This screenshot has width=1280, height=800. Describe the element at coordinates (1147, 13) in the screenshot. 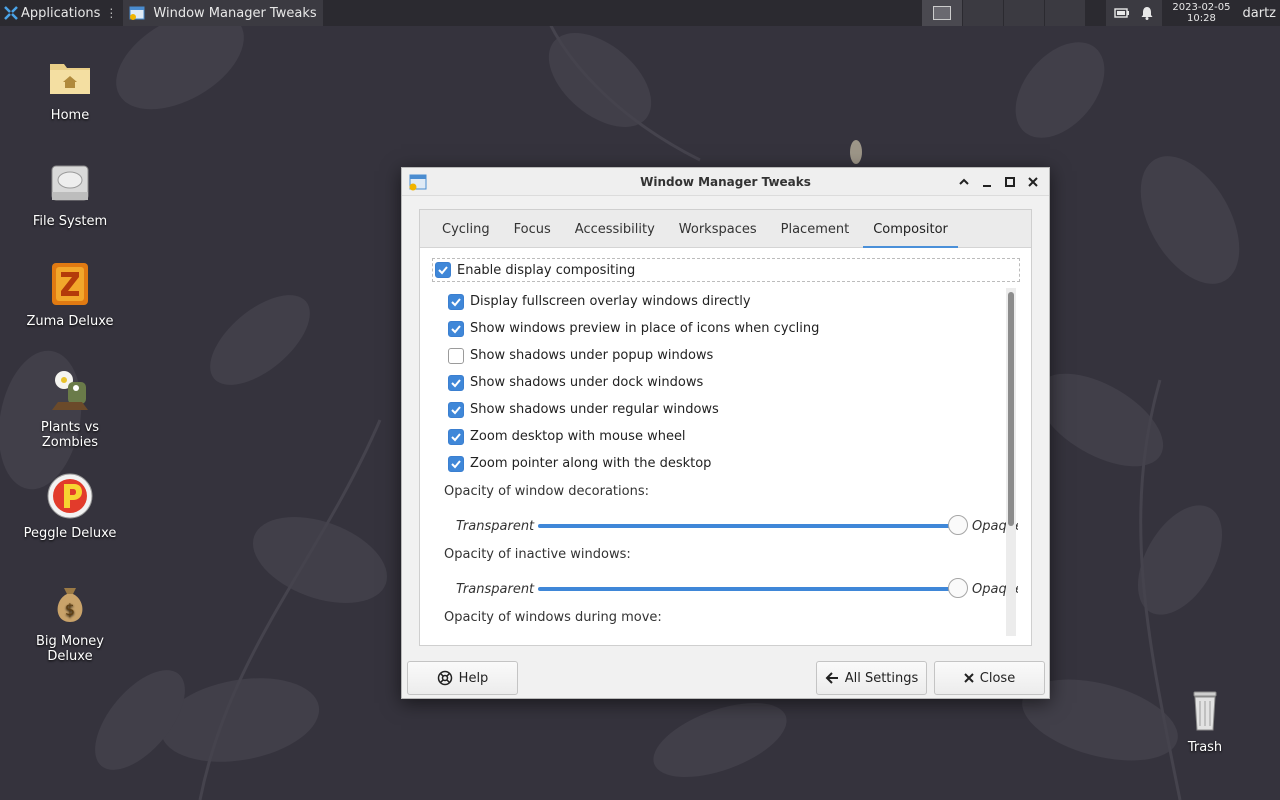

I see `notification-bell-icon` at that location.